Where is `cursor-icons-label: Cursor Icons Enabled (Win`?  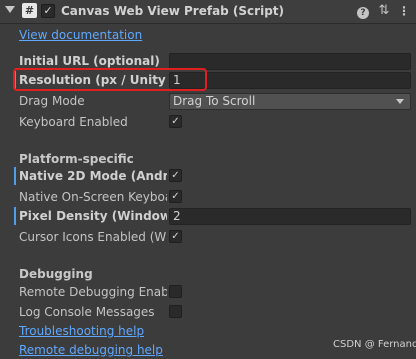
cursor-icons-label: Cursor Icons Enabled (Win is located at coordinates (93, 237).